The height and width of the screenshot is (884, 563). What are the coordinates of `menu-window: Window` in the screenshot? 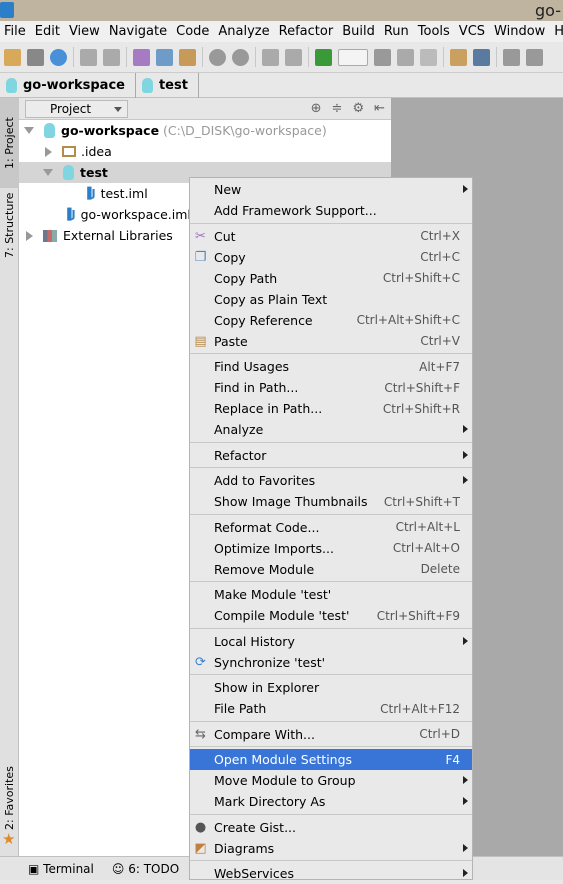 It's located at (520, 31).